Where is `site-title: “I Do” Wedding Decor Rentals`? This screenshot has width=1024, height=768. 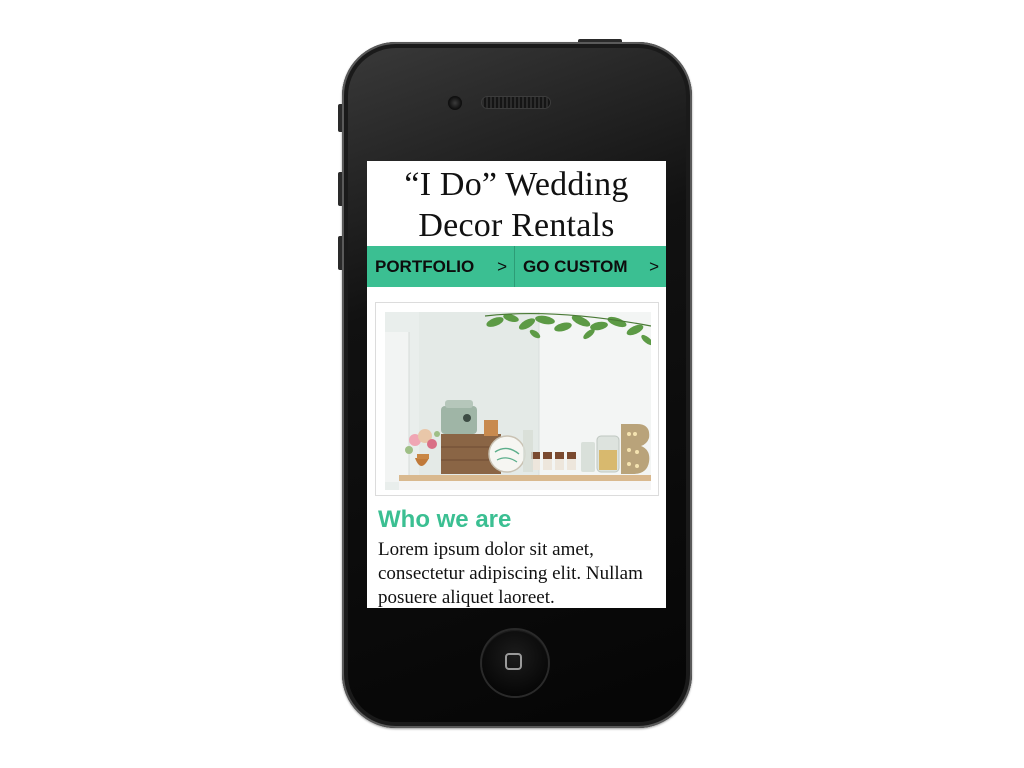 site-title: “I Do” Wedding Decor Rentals is located at coordinates (516, 203).